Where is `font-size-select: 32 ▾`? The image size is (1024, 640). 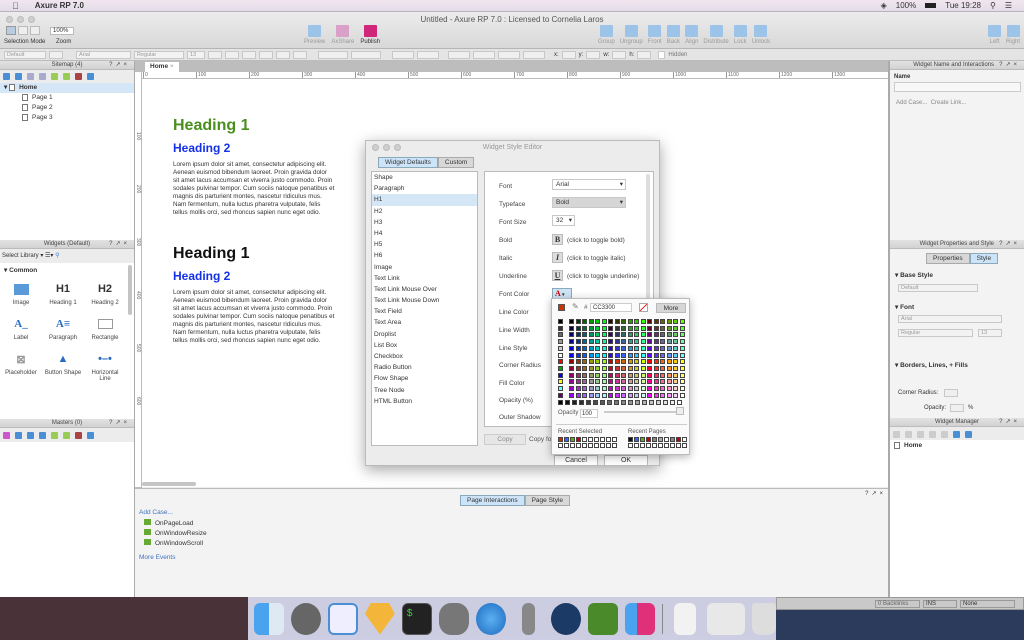
font-size-select: 32 ▾ is located at coordinates (563, 220).